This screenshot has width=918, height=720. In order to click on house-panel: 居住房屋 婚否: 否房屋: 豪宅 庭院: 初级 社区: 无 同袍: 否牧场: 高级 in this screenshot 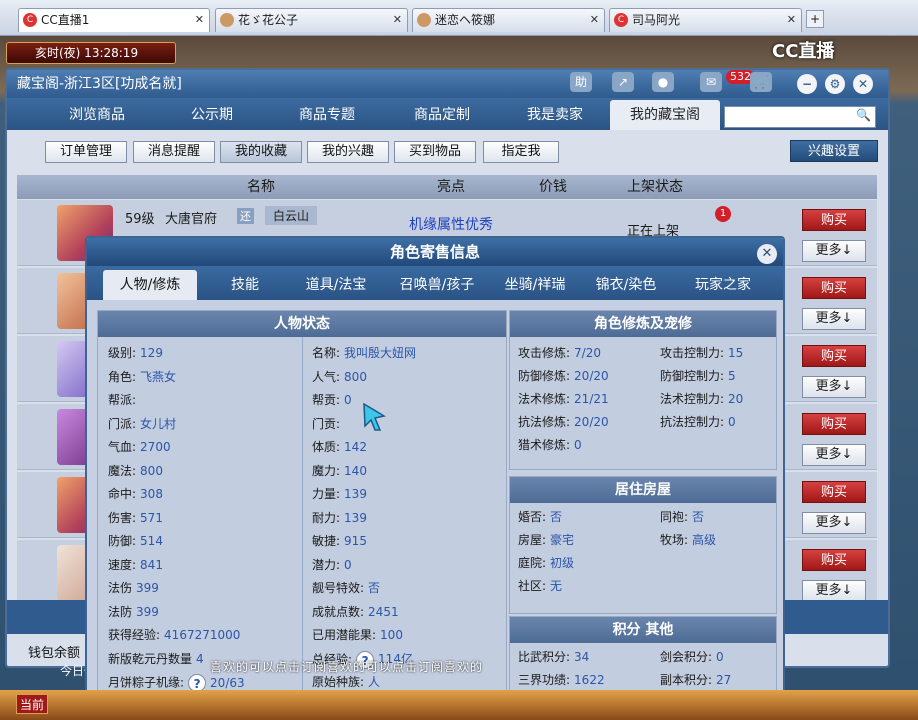, I will do `click(643, 545)`.